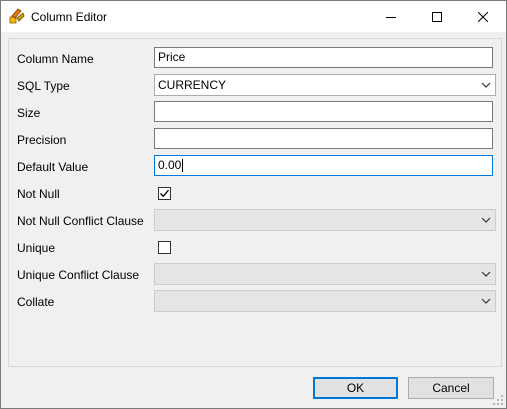 The height and width of the screenshot is (409, 507). I want to click on window-title: Column Editor, so click(69, 17).